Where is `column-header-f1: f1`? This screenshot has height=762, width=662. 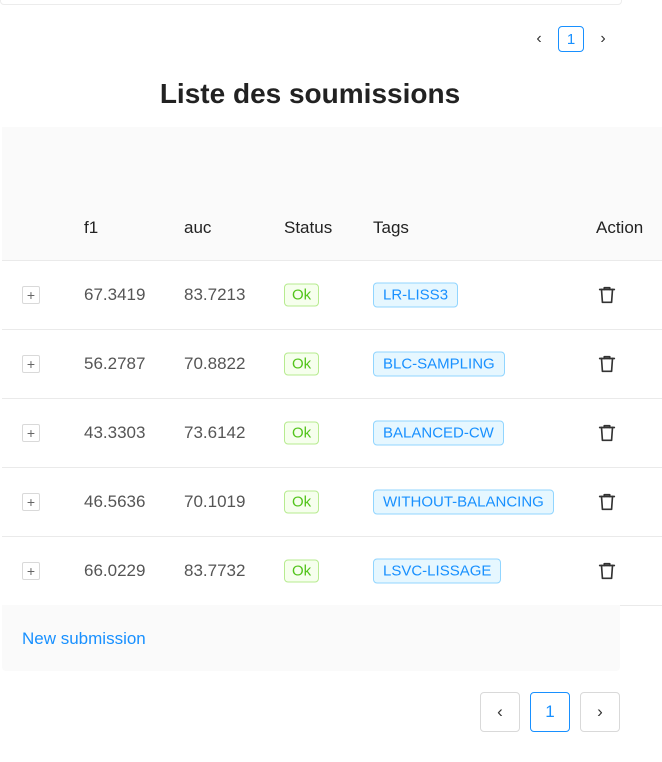 column-header-f1: f1 is located at coordinates (91, 227).